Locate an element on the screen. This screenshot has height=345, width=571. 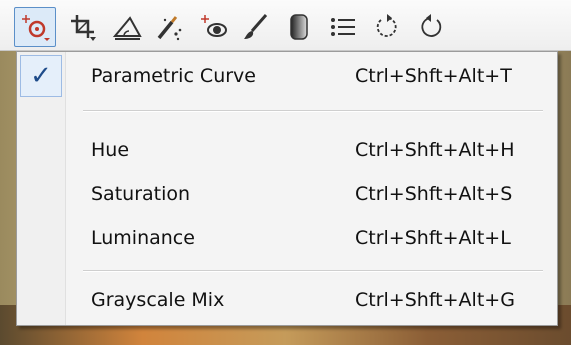
gradient-button is located at coordinates (299, 27).